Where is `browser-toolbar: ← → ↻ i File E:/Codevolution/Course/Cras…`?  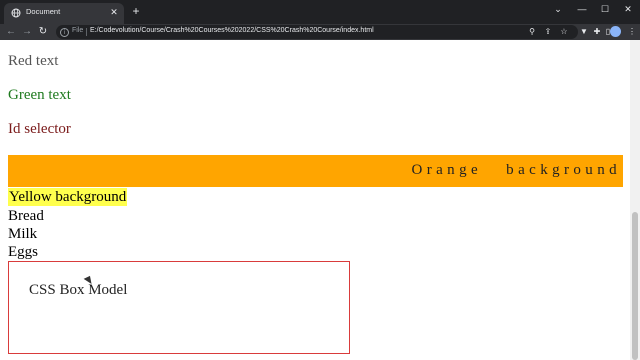 browser-toolbar: ← → ↻ i File E:/Codevolution/Course/Cras… is located at coordinates (320, 32).